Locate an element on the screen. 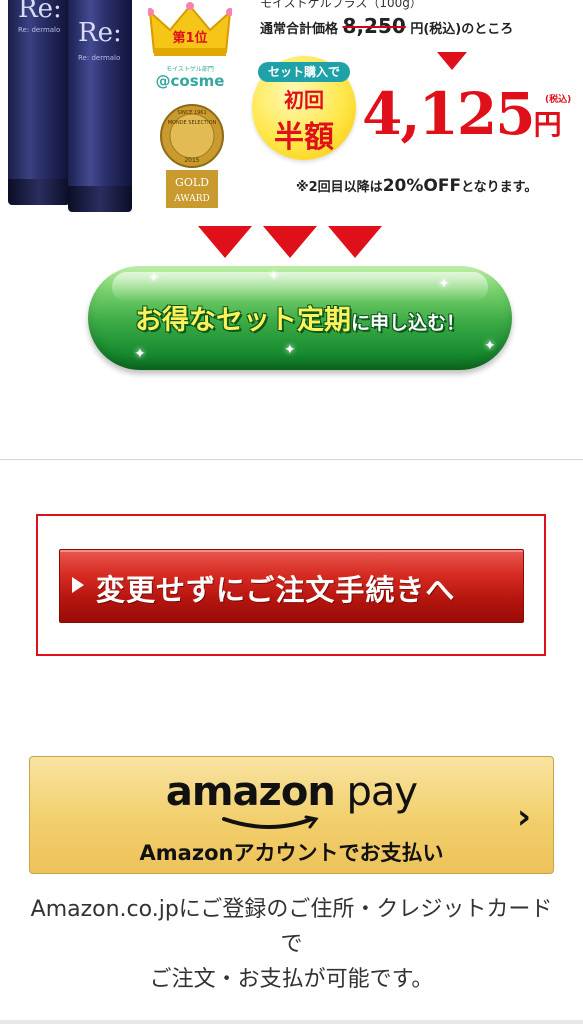 This screenshot has height=1024, width=583. yen-label: 円 is located at coordinates (547, 124).